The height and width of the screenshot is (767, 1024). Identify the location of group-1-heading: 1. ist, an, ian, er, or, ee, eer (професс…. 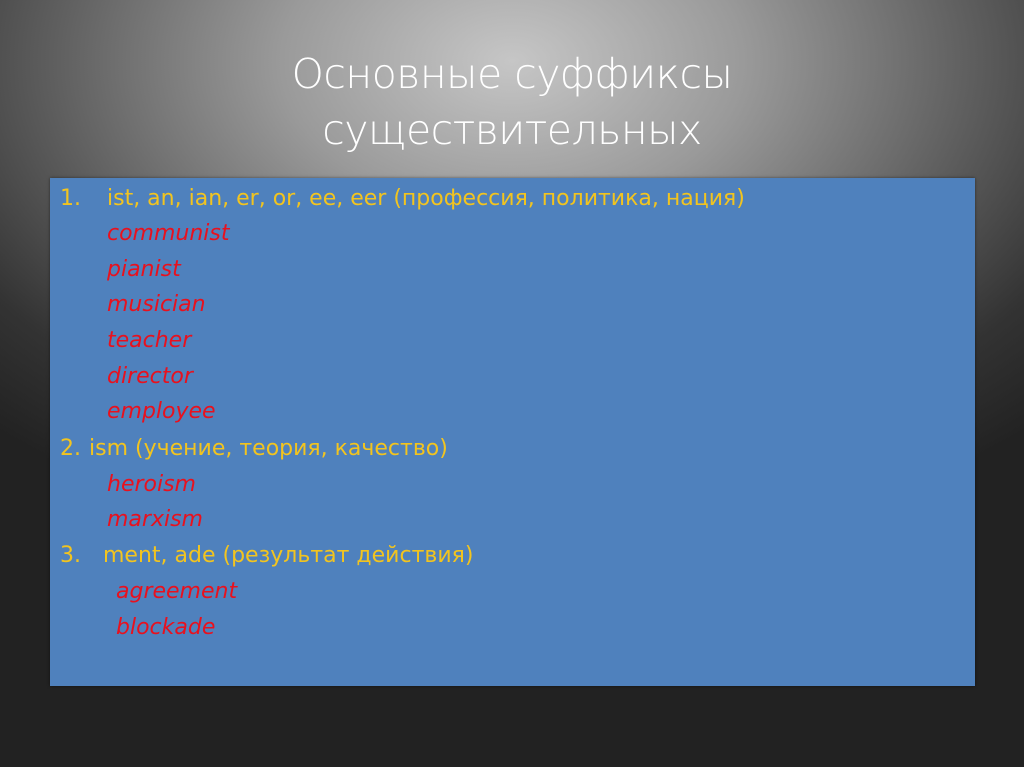
(402, 199).